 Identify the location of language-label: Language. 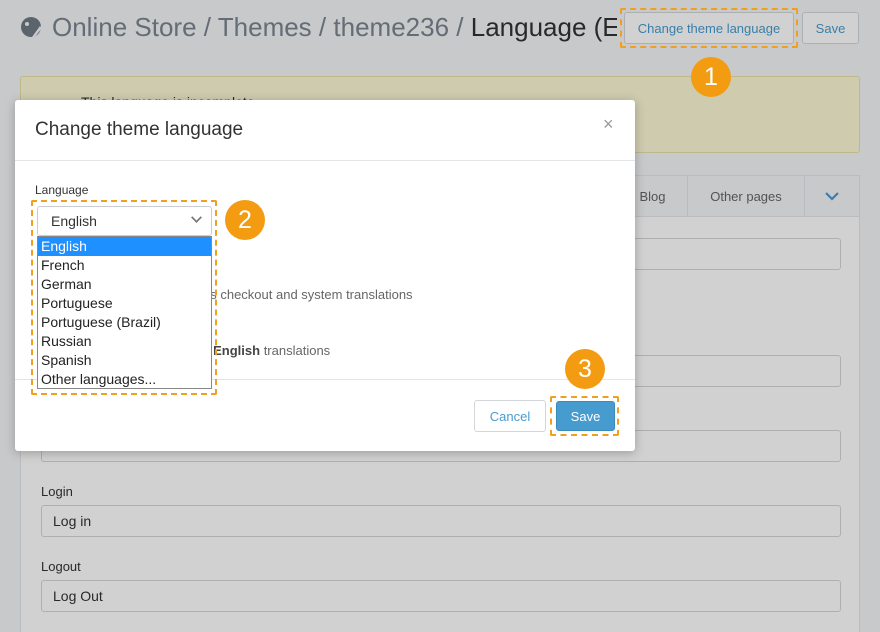
(62, 190).